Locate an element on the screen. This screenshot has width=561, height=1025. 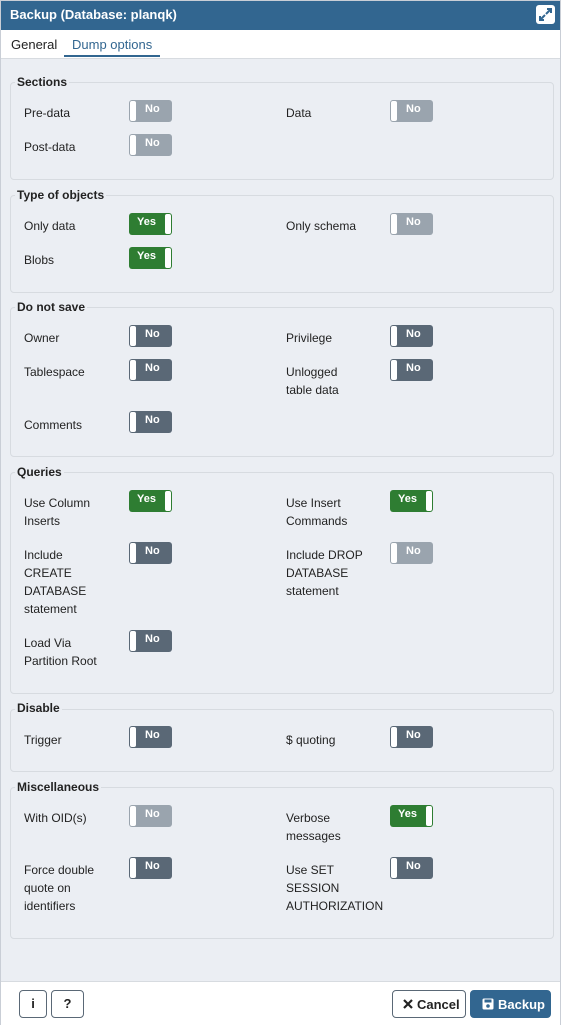
fieldset-sections is located at coordinates (282, 131).